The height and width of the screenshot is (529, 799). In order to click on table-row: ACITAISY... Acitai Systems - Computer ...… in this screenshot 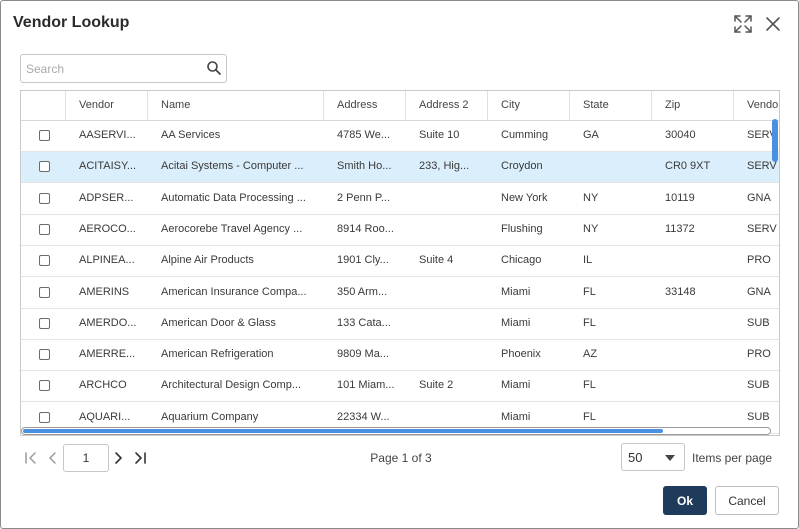, I will do `click(400, 167)`.